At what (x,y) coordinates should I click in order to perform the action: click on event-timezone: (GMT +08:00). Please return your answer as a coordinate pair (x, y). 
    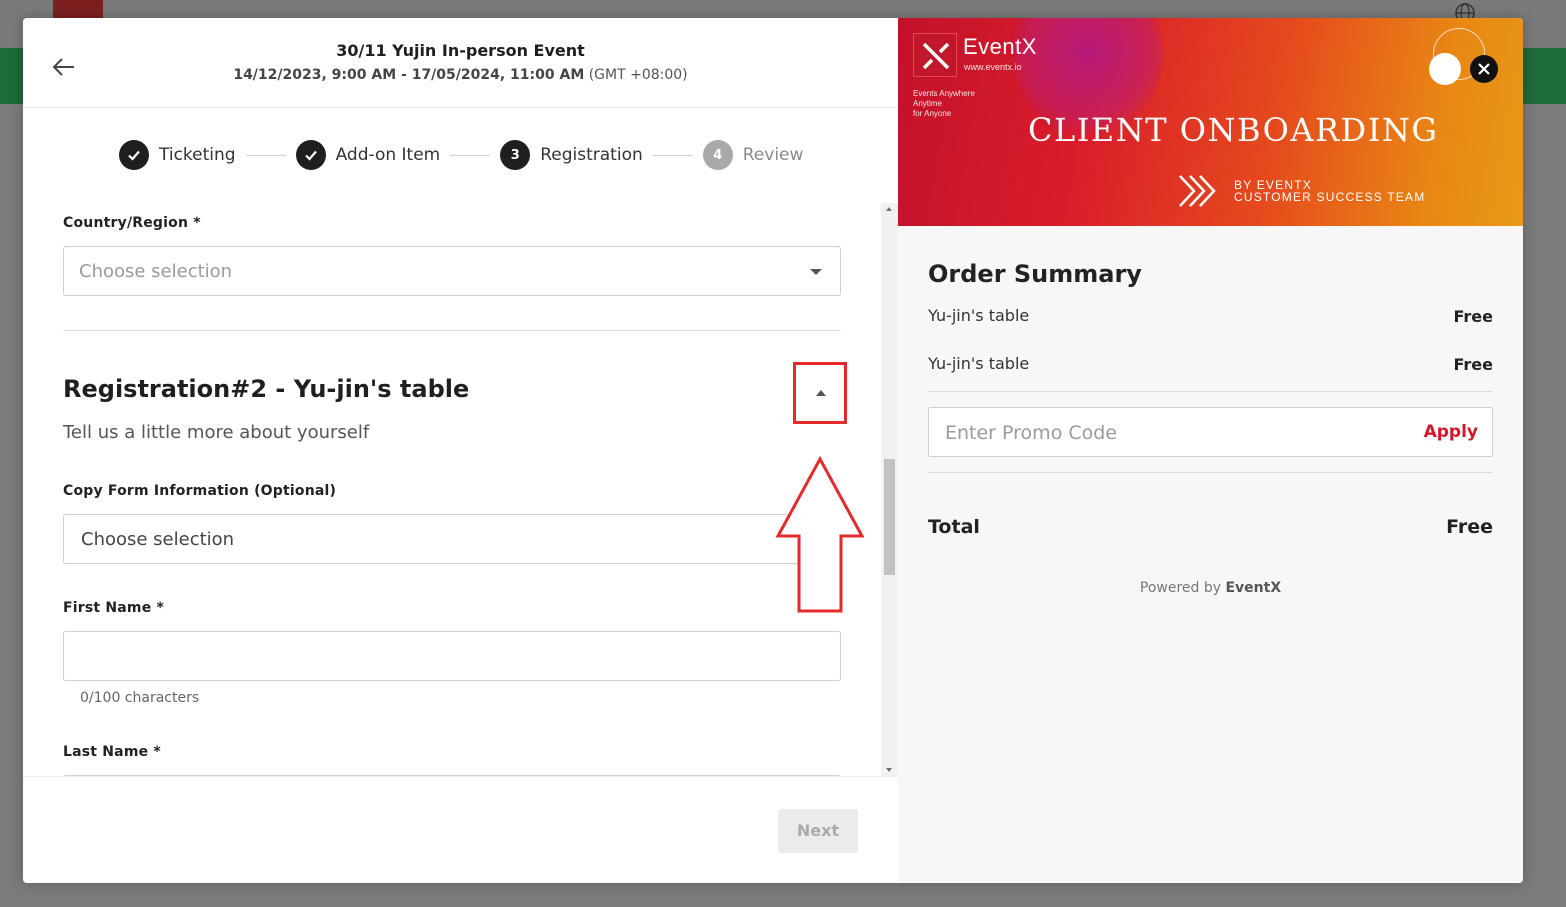
    Looking at the image, I should click on (638, 75).